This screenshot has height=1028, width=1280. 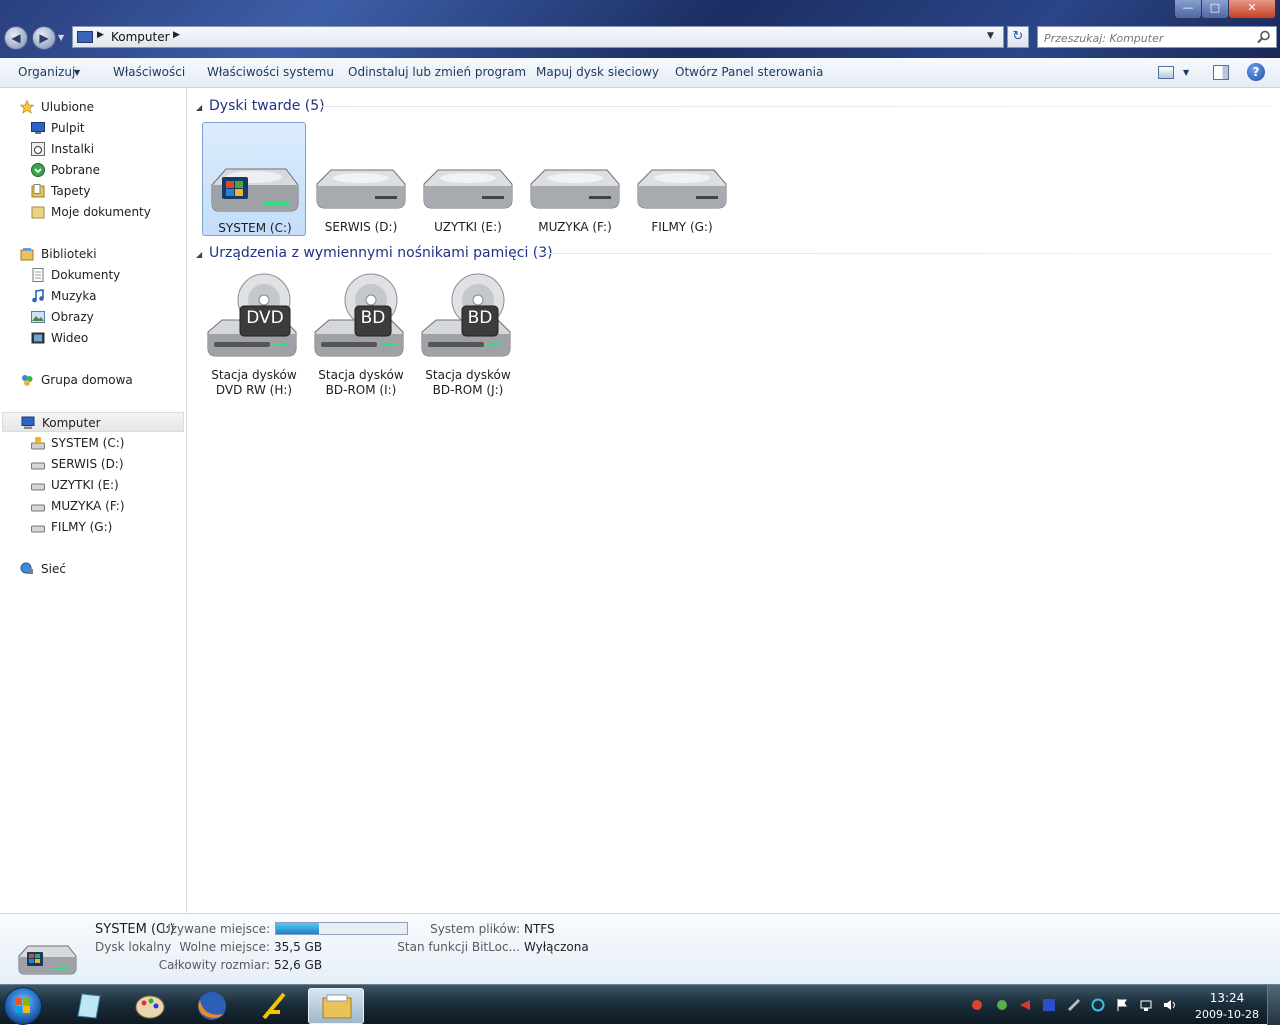 I want to click on nav-label: SERWIS (D:), so click(x=87, y=464).